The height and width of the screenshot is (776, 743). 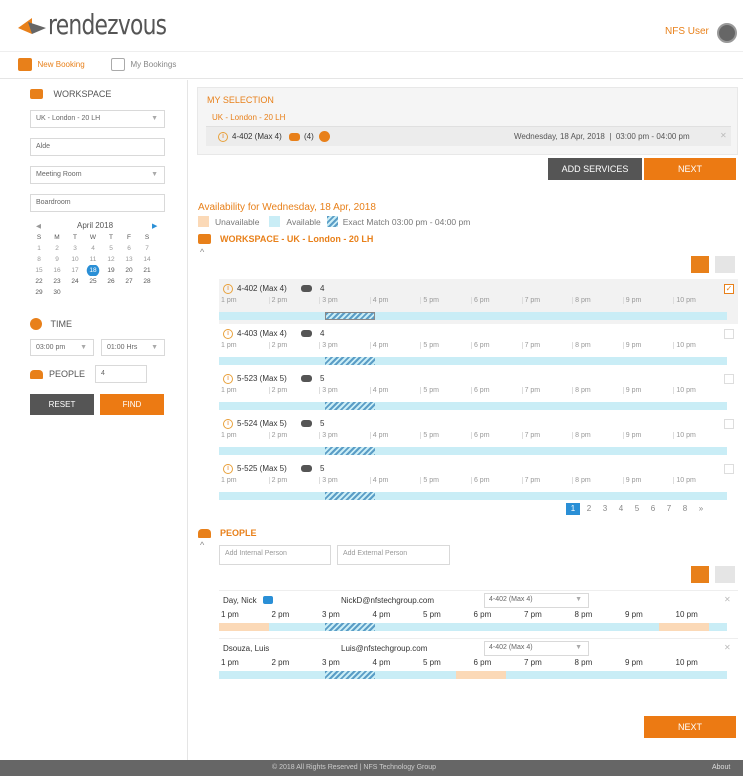 What do you see at coordinates (97, 147) in the screenshot?
I see `search-input: Alde` at bounding box center [97, 147].